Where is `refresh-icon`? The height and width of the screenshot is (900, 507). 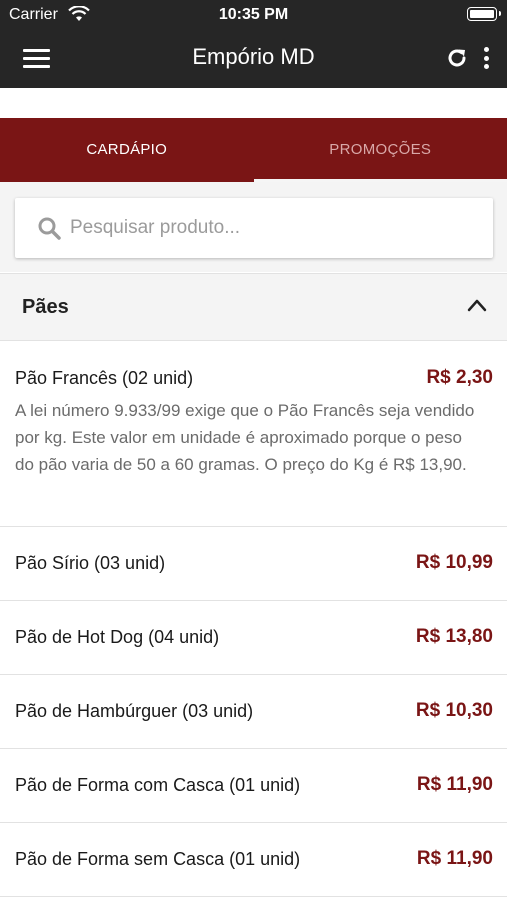 refresh-icon is located at coordinates (457, 58).